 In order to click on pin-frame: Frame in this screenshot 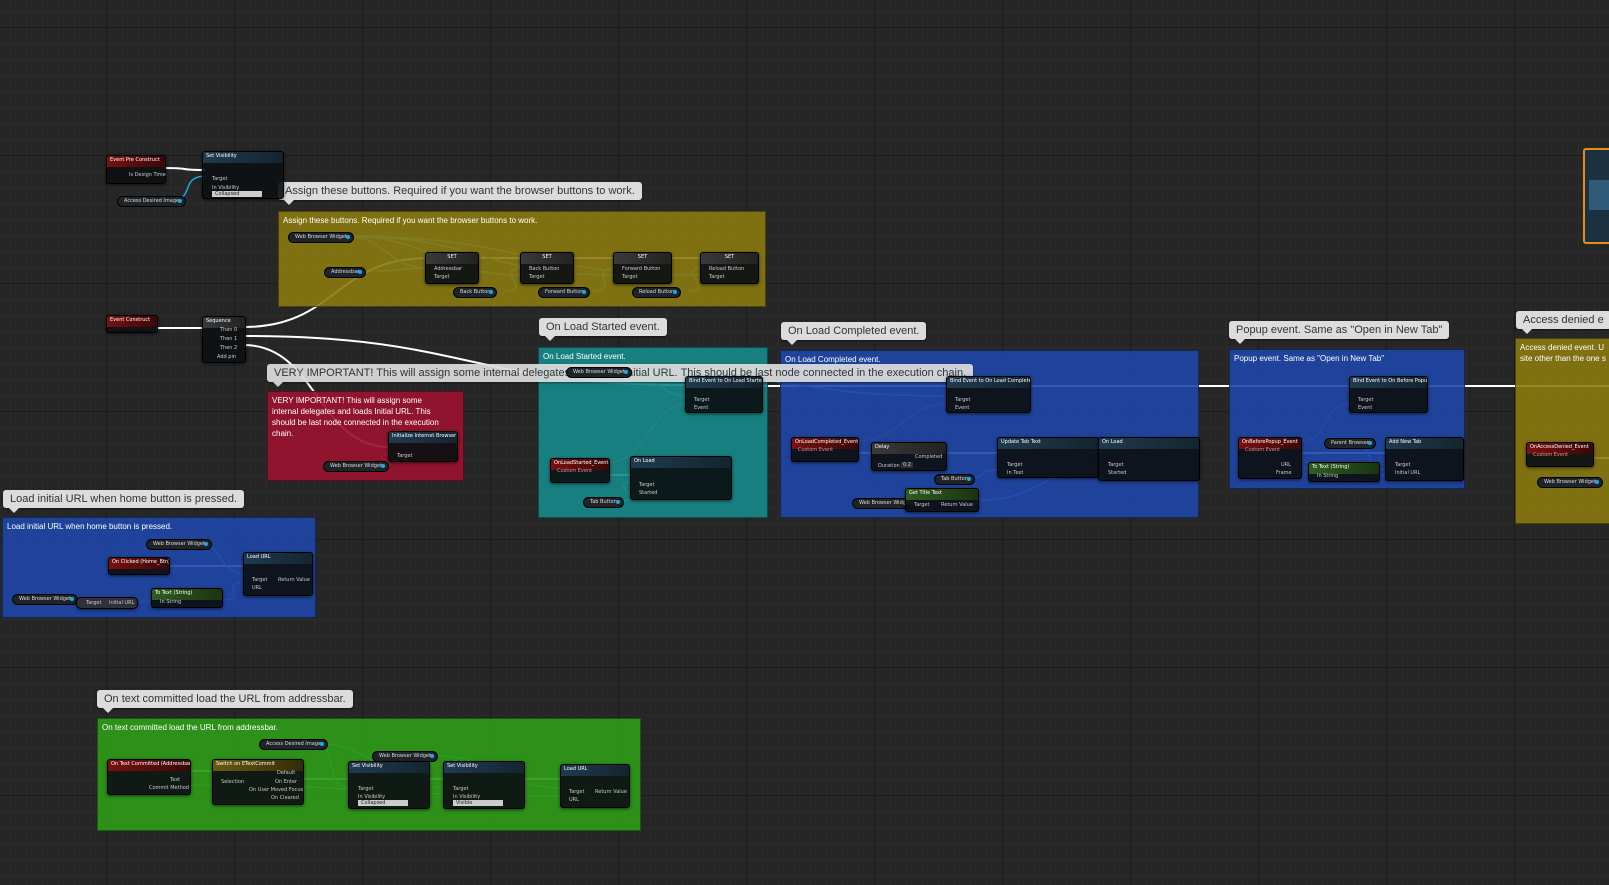, I will do `click(1284, 473)`.